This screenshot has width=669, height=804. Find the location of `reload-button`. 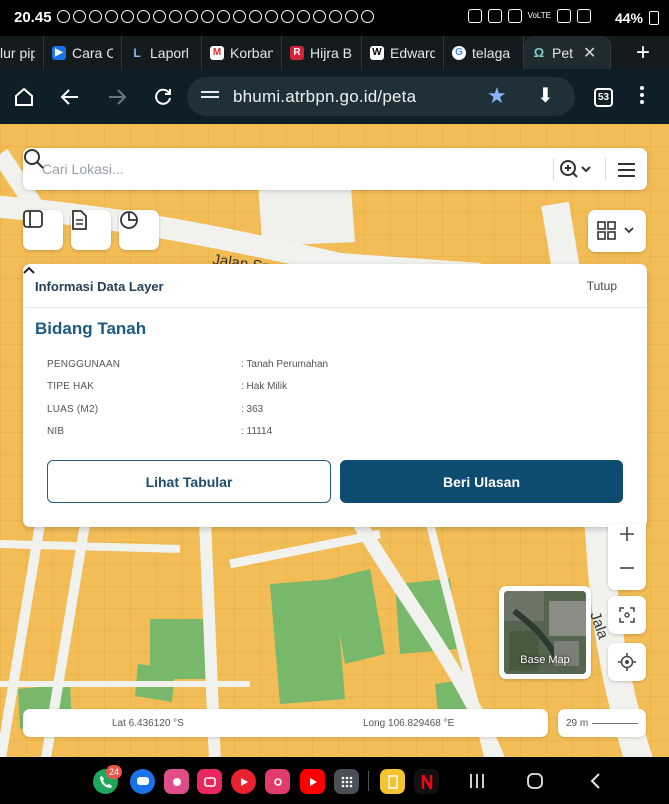

reload-button is located at coordinates (163, 96).